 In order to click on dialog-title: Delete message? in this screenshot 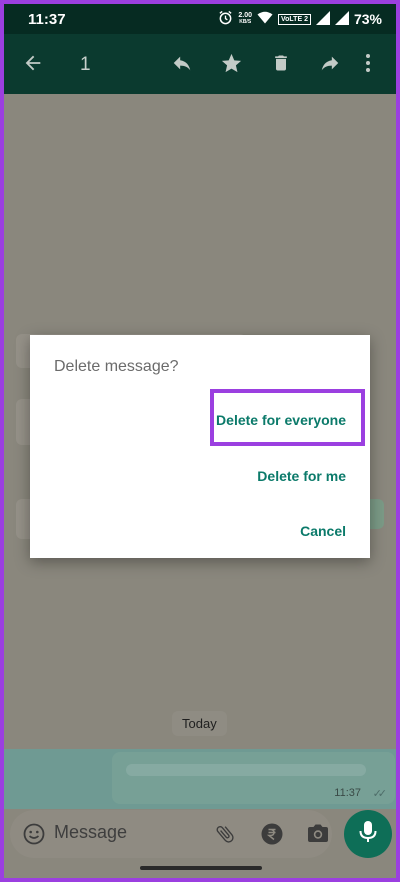, I will do `click(116, 366)`.